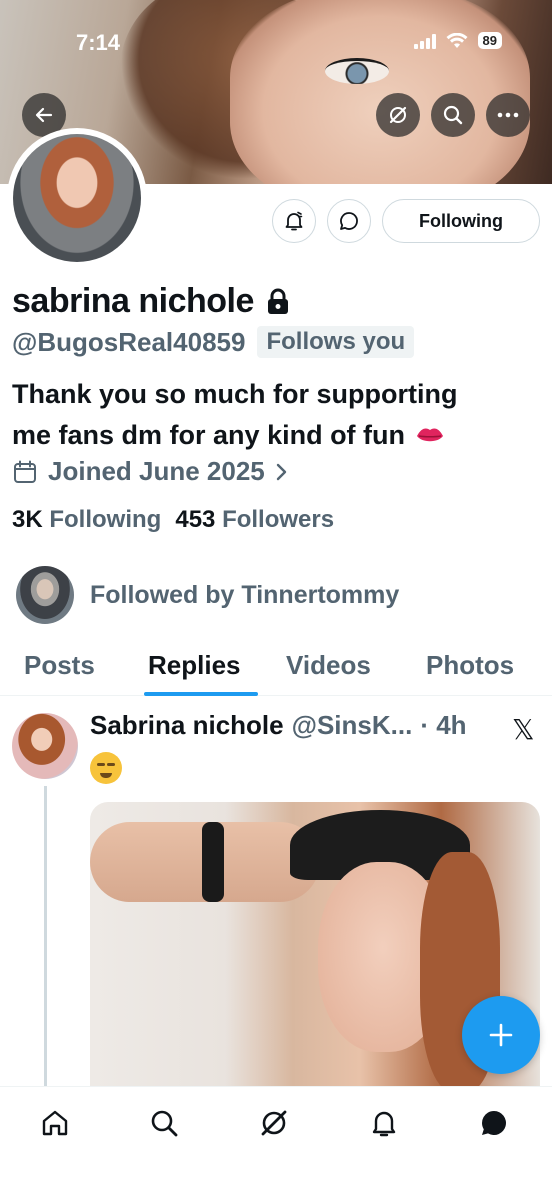 This screenshot has width=552, height=1200. What do you see at coordinates (173, 520) in the screenshot?
I see `follow-counts: 3K Following 453 Followers` at bounding box center [173, 520].